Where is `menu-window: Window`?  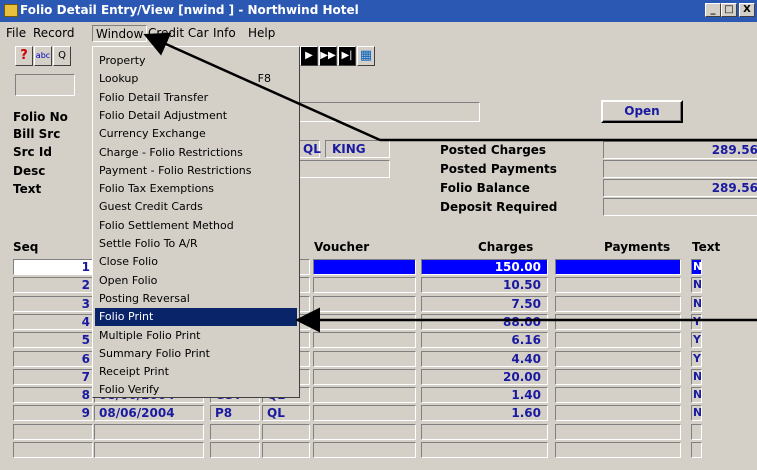
menu-window: Window is located at coordinates (120, 33).